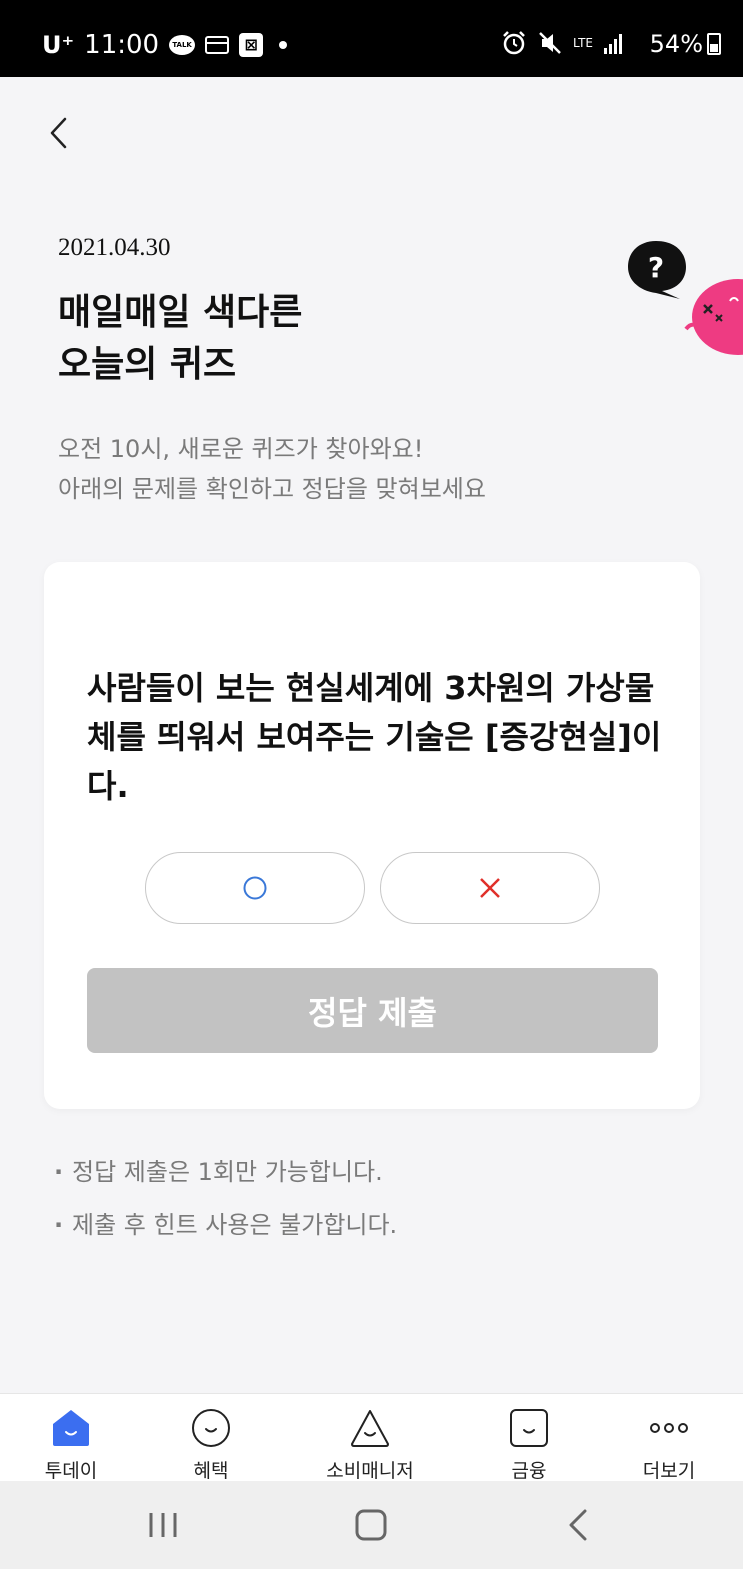 This screenshot has height=1569, width=743. What do you see at coordinates (60, 133) in the screenshot?
I see `back-chevron-icon` at bounding box center [60, 133].